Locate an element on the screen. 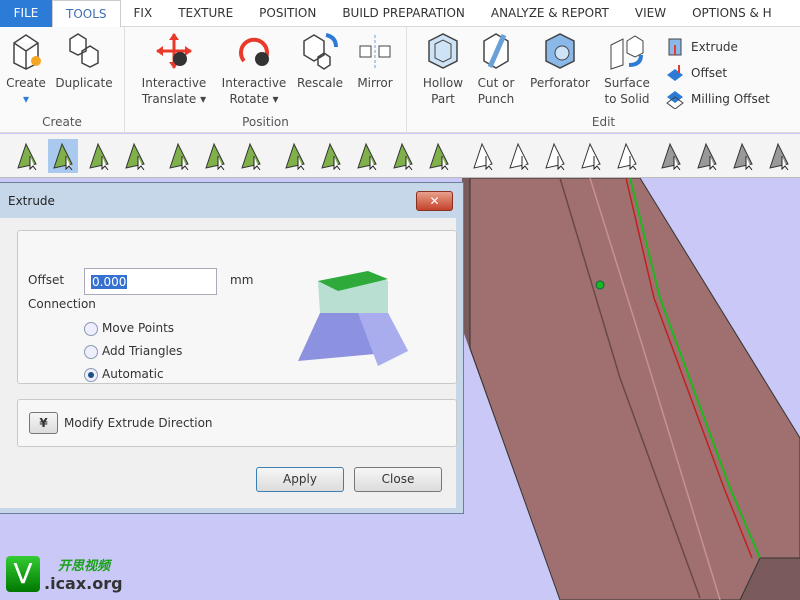  tab-texture: TEXTURE is located at coordinates (205, 13).